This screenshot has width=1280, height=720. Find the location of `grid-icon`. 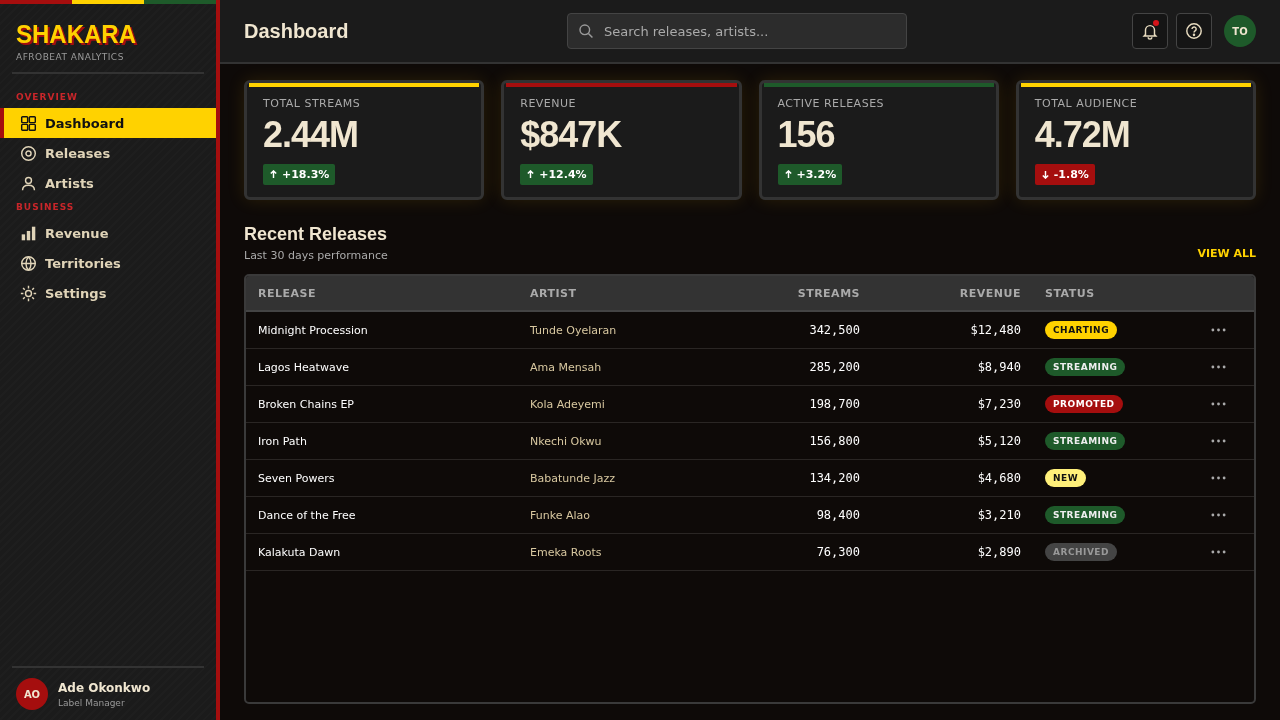

grid-icon is located at coordinates (28, 123).